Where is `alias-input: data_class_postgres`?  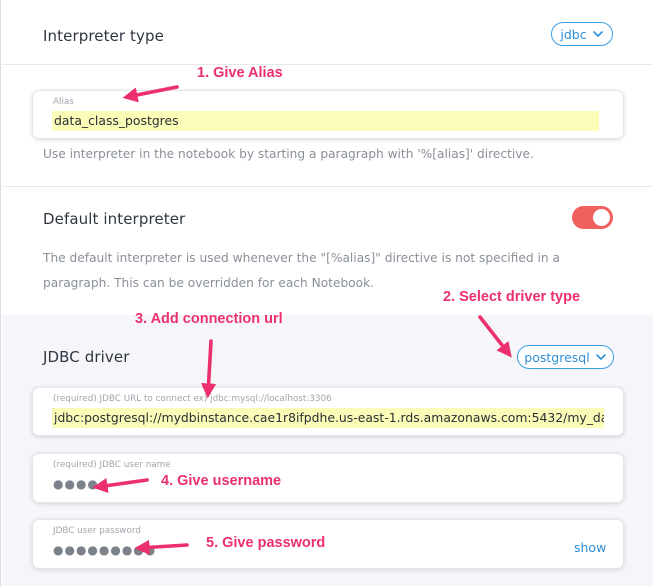
alias-input: data_class_postgres is located at coordinates (325, 121).